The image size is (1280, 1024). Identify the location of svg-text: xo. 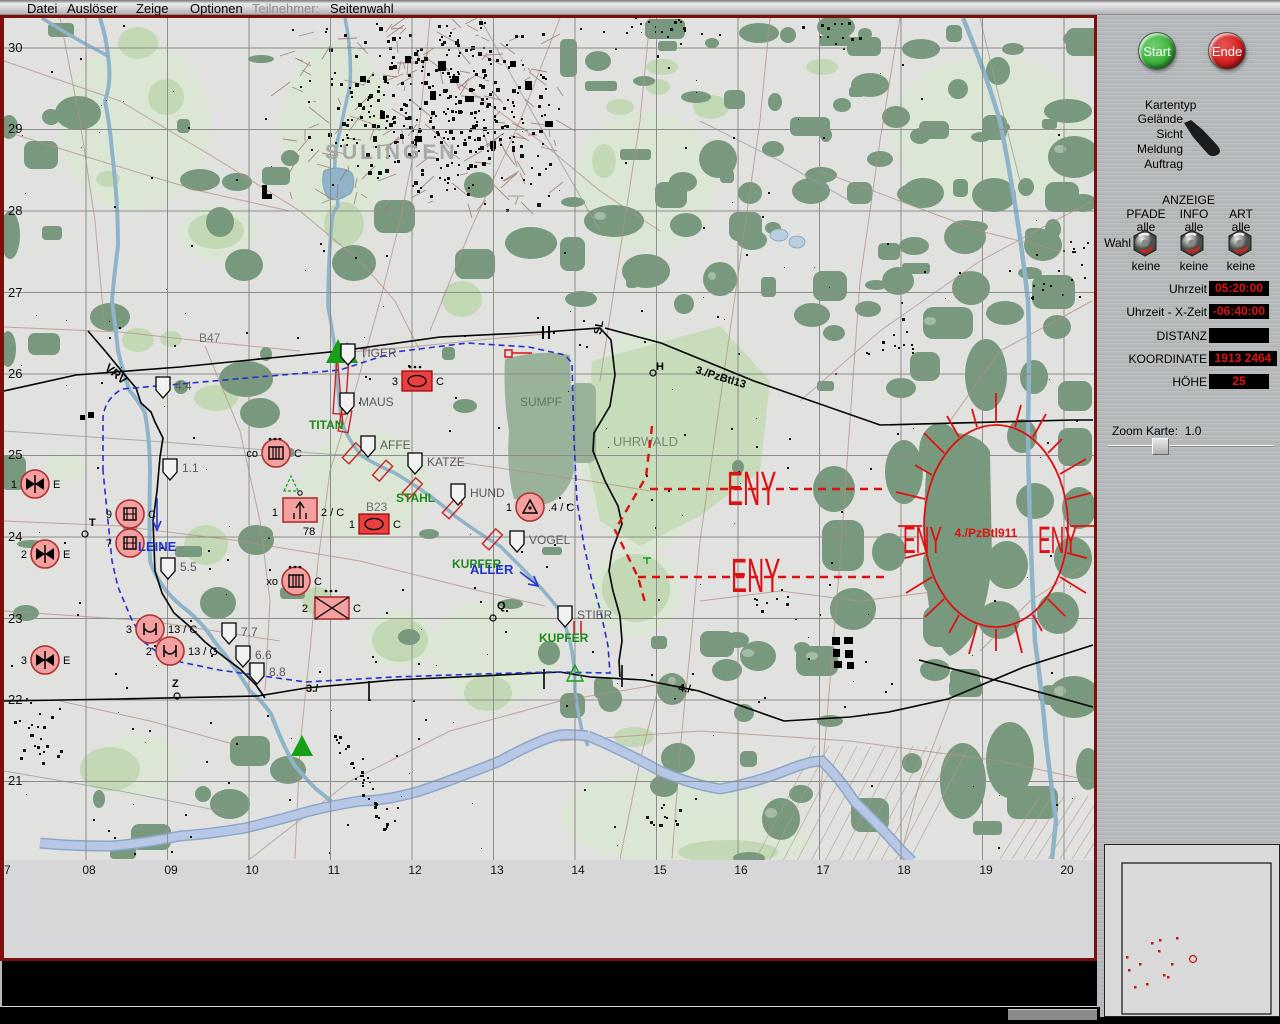
(272, 582).